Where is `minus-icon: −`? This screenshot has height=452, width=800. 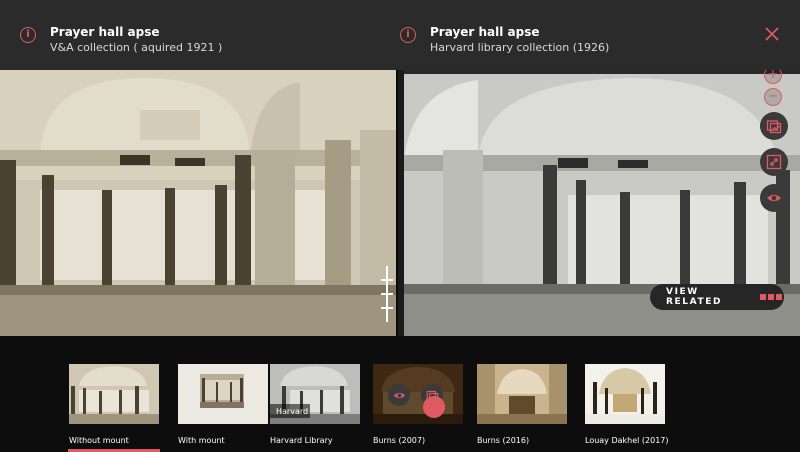 minus-icon: − is located at coordinates (773, 96).